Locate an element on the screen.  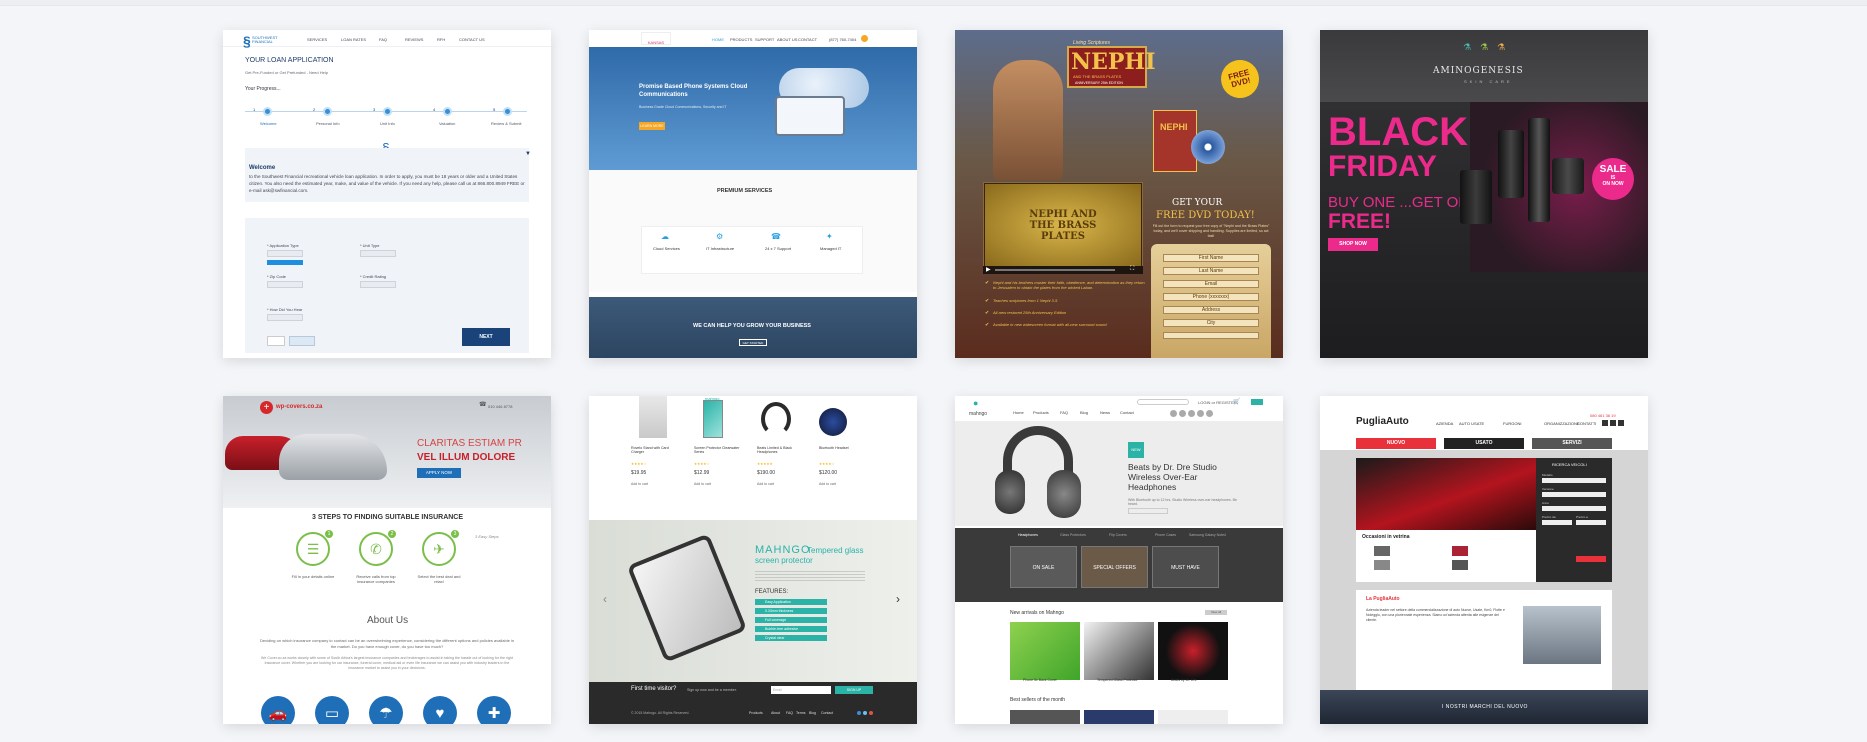
year-select is located at coordinates (1574, 508).